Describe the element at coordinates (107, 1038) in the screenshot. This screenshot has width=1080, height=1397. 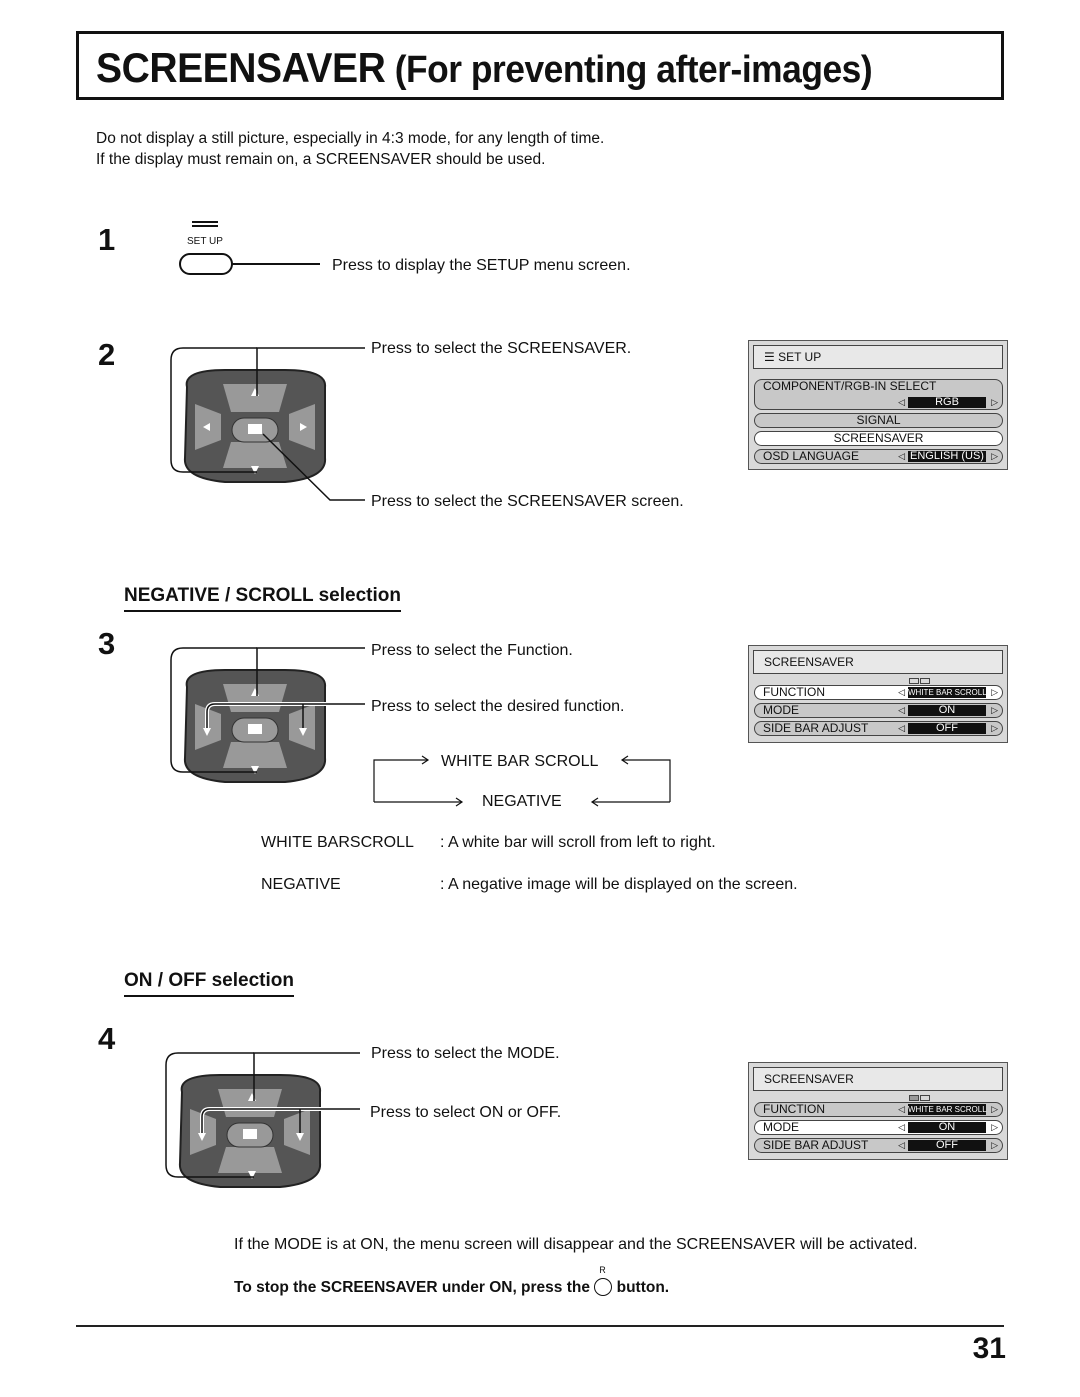
I see `step-number-4: 4` at that location.